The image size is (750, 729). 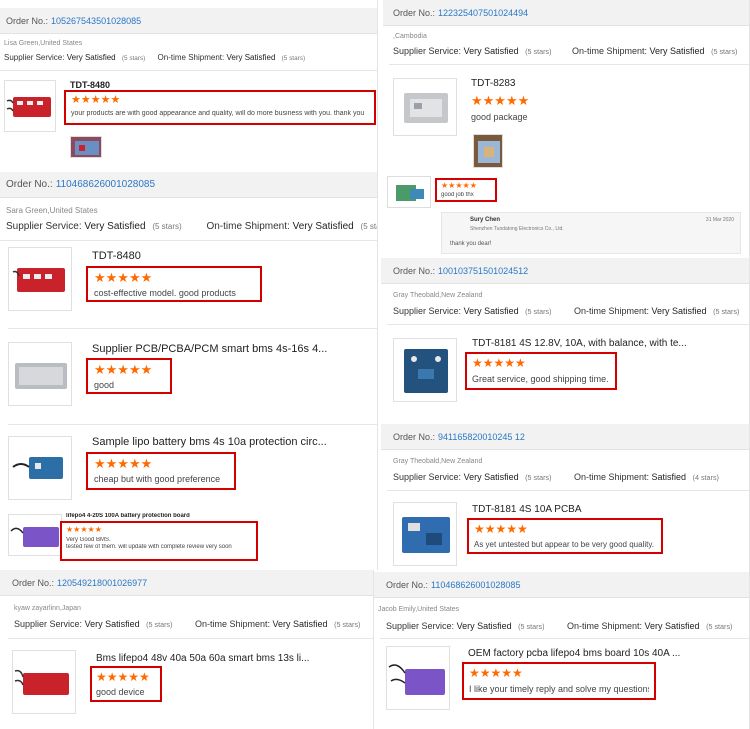 What do you see at coordinates (188, 185) in the screenshot?
I see `order-header: Order No.: 110468626001028085` at bounding box center [188, 185].